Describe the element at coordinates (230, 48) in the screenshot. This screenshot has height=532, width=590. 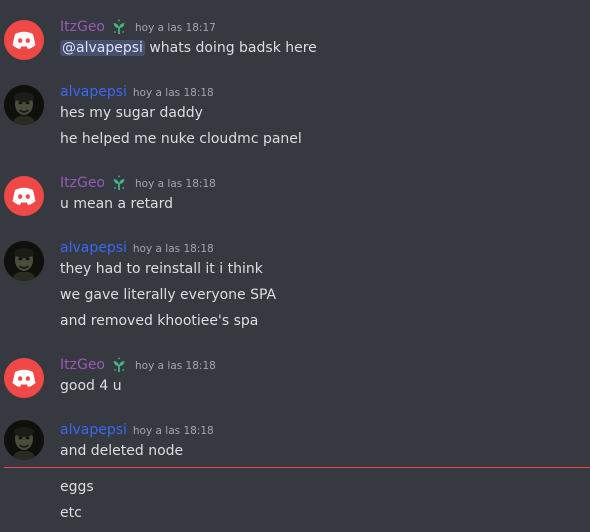
I see `message-text-content: whats doing badsk here` at that location.